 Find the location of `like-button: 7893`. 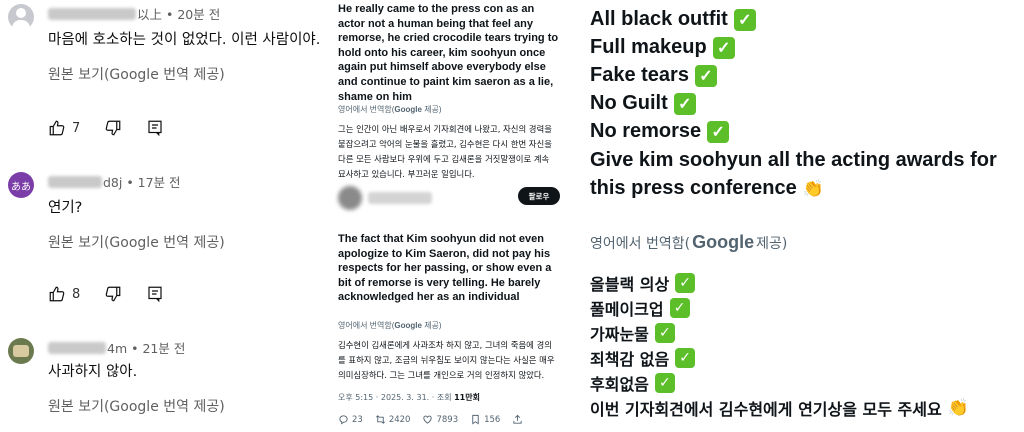

like-button: 7893 is located at coordinates (440, 419).